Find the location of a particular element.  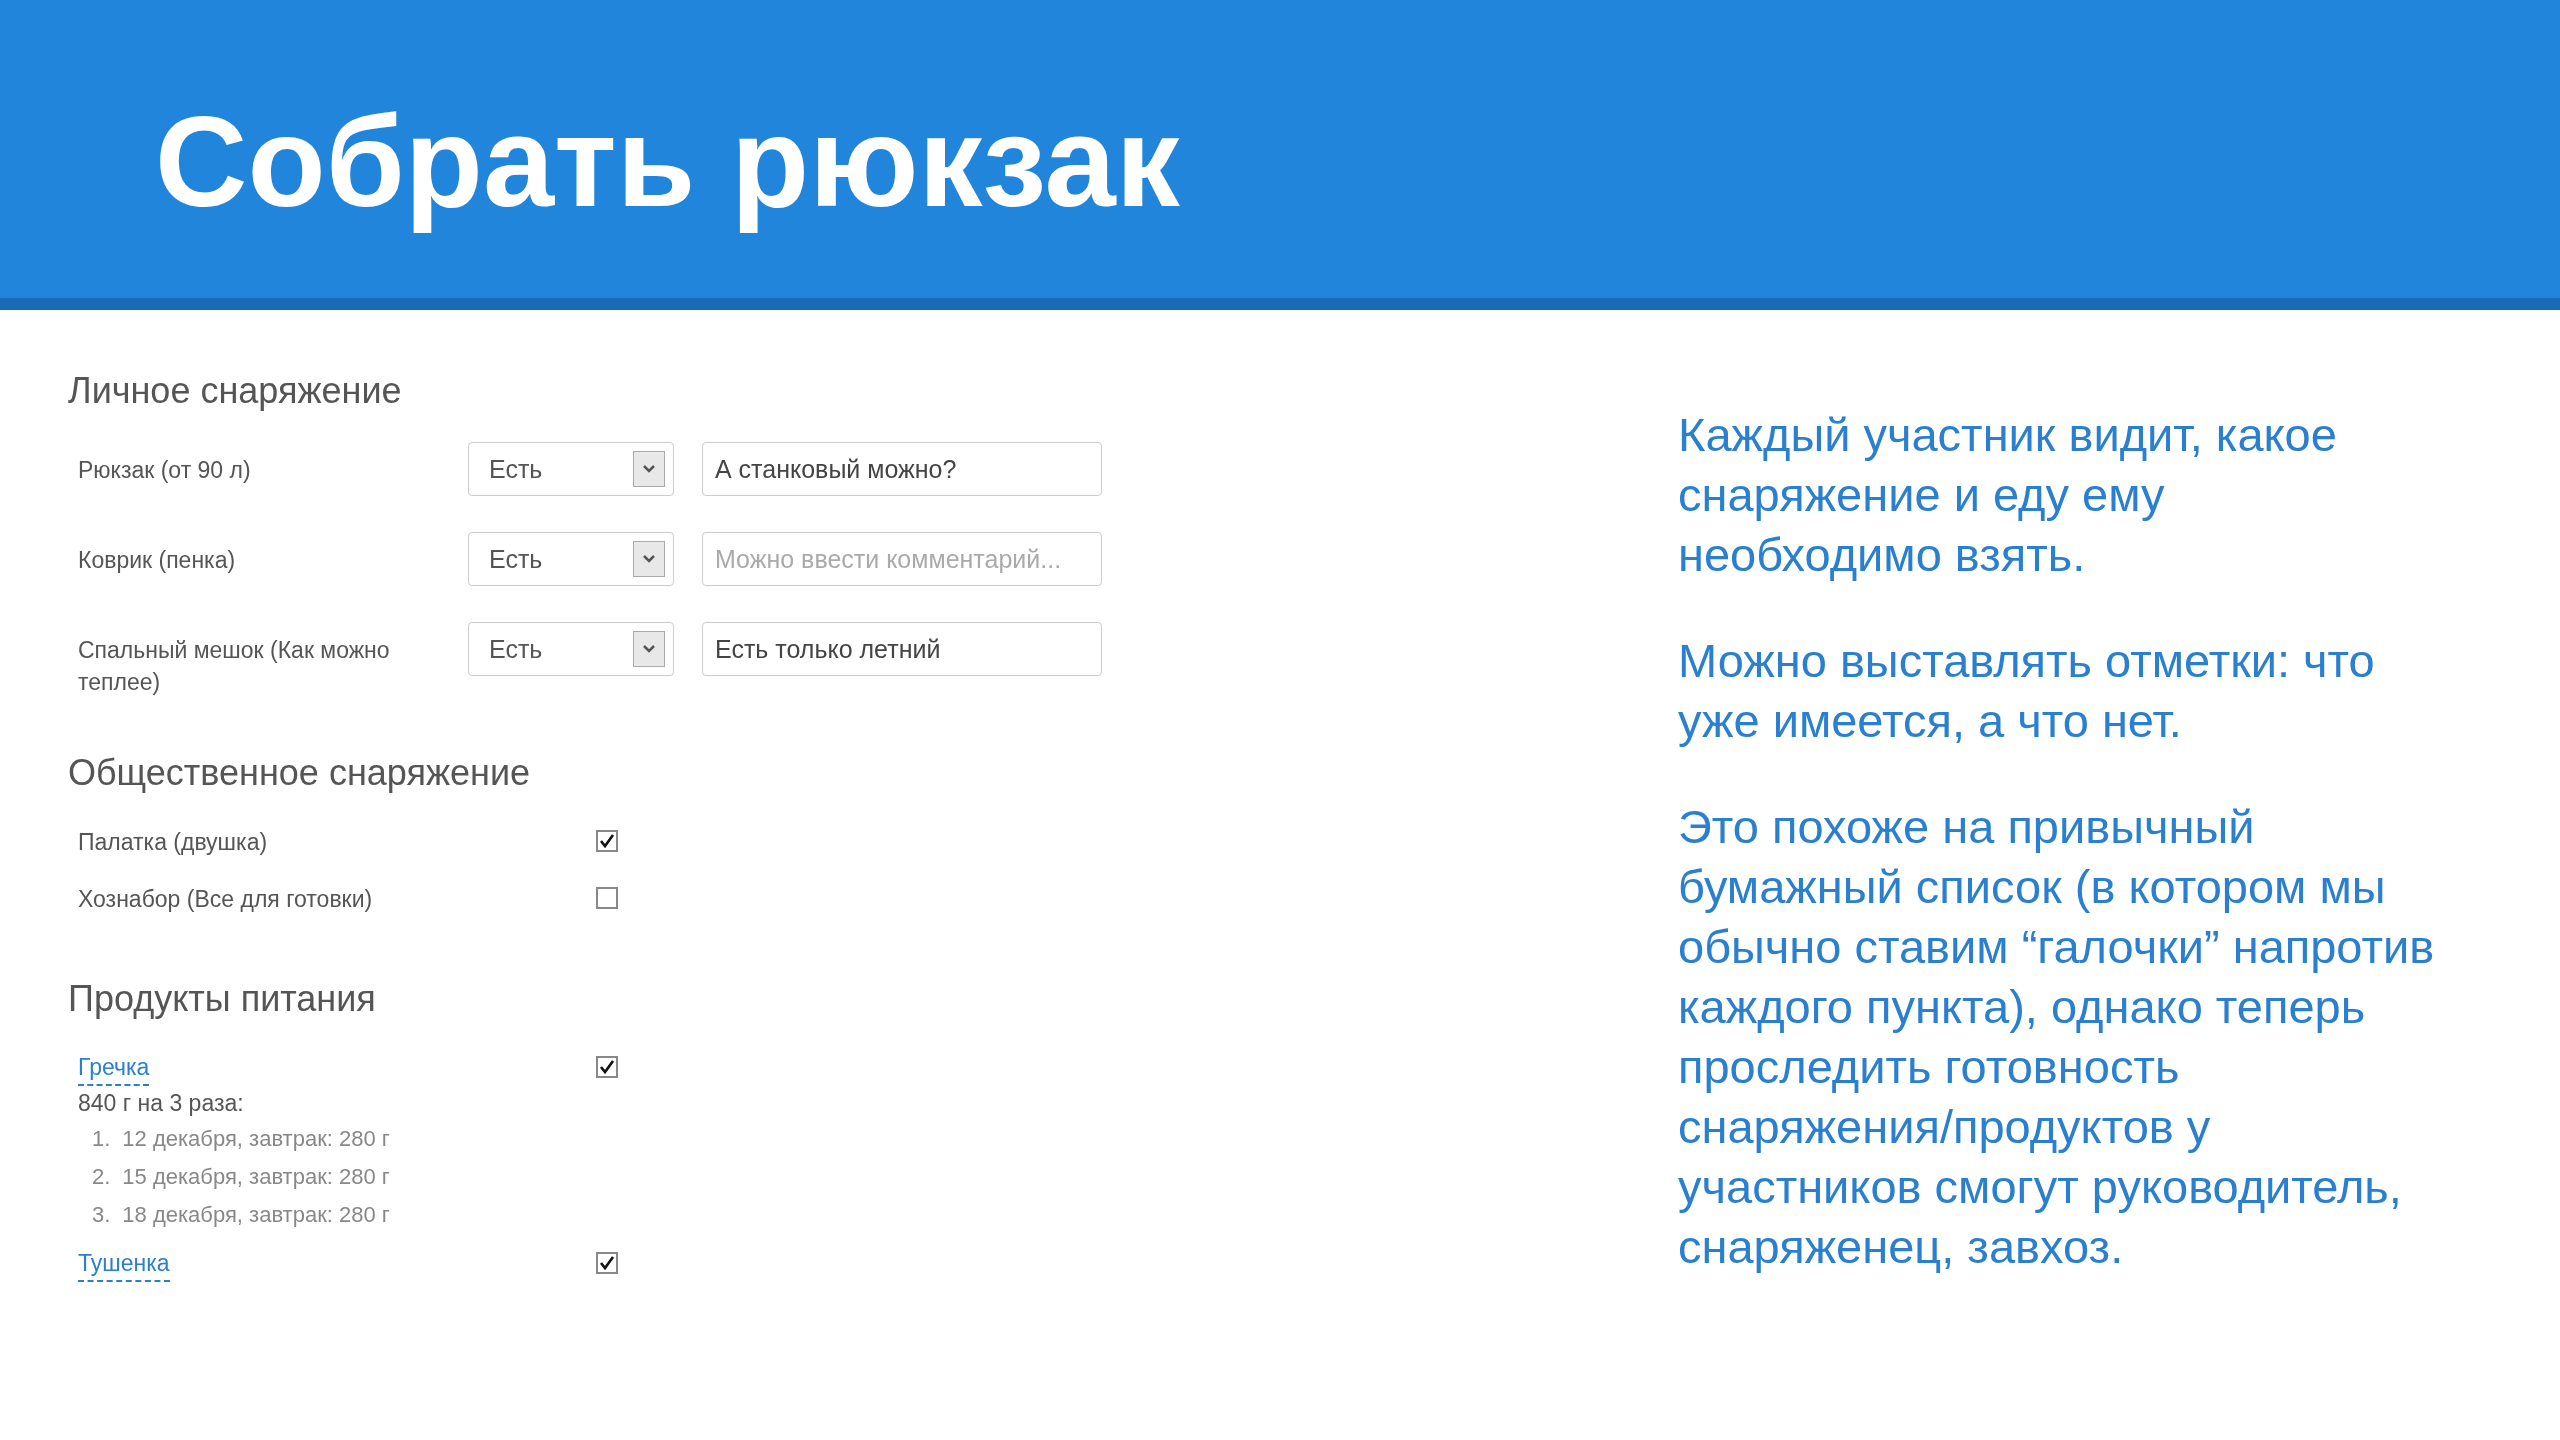

section-heading: Продукты питания is located at coordinates (222, 999).